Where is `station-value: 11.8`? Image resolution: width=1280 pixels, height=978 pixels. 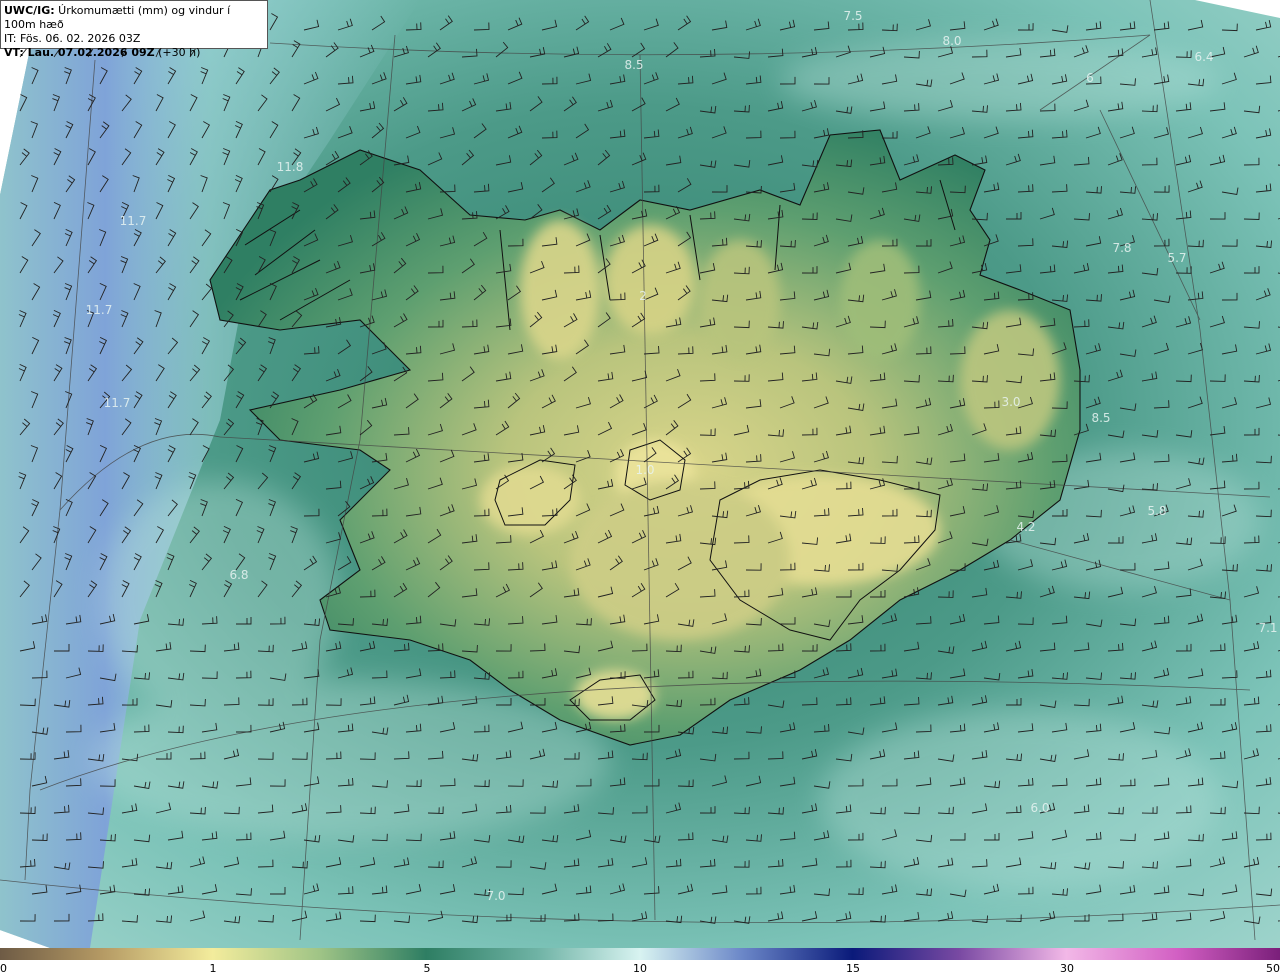 station-value: 11.8 is located at coordinates (290, 167).